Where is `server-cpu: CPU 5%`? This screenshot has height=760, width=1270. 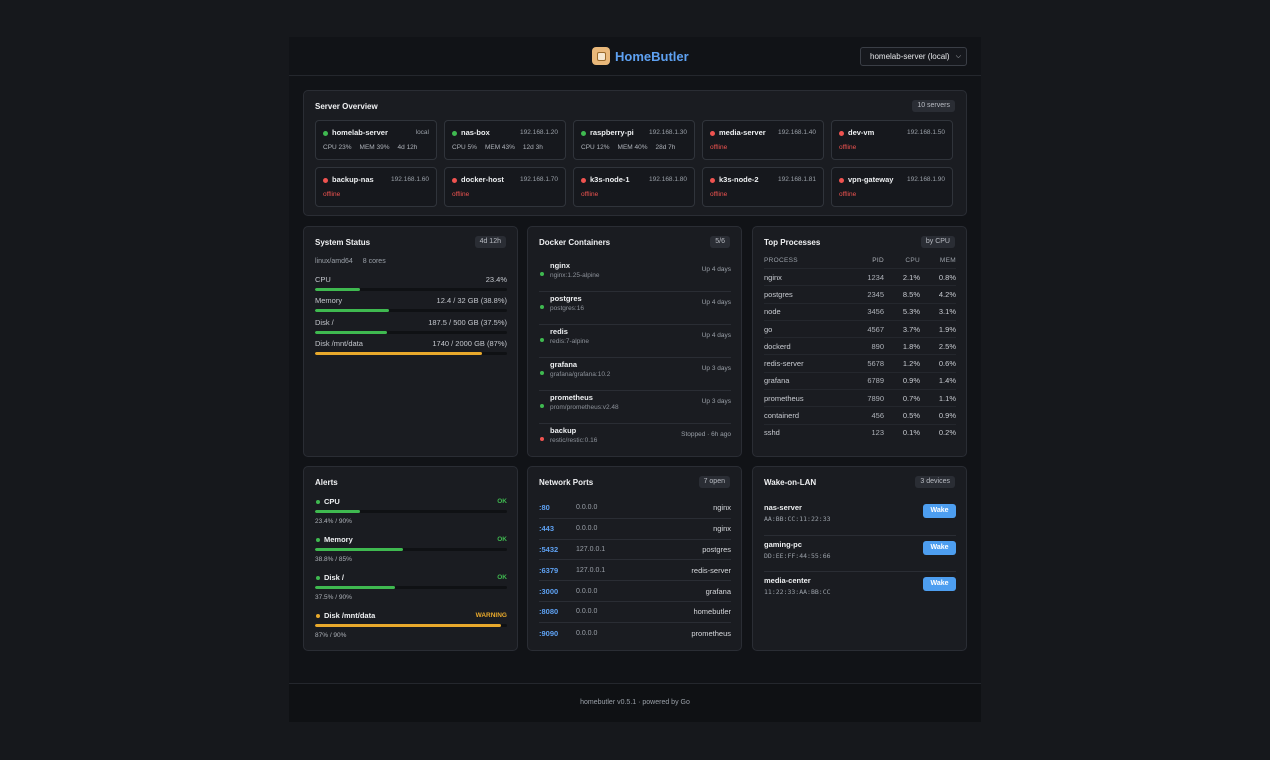
server-cpu: CPU 5% is located at coordinates (464, 147).